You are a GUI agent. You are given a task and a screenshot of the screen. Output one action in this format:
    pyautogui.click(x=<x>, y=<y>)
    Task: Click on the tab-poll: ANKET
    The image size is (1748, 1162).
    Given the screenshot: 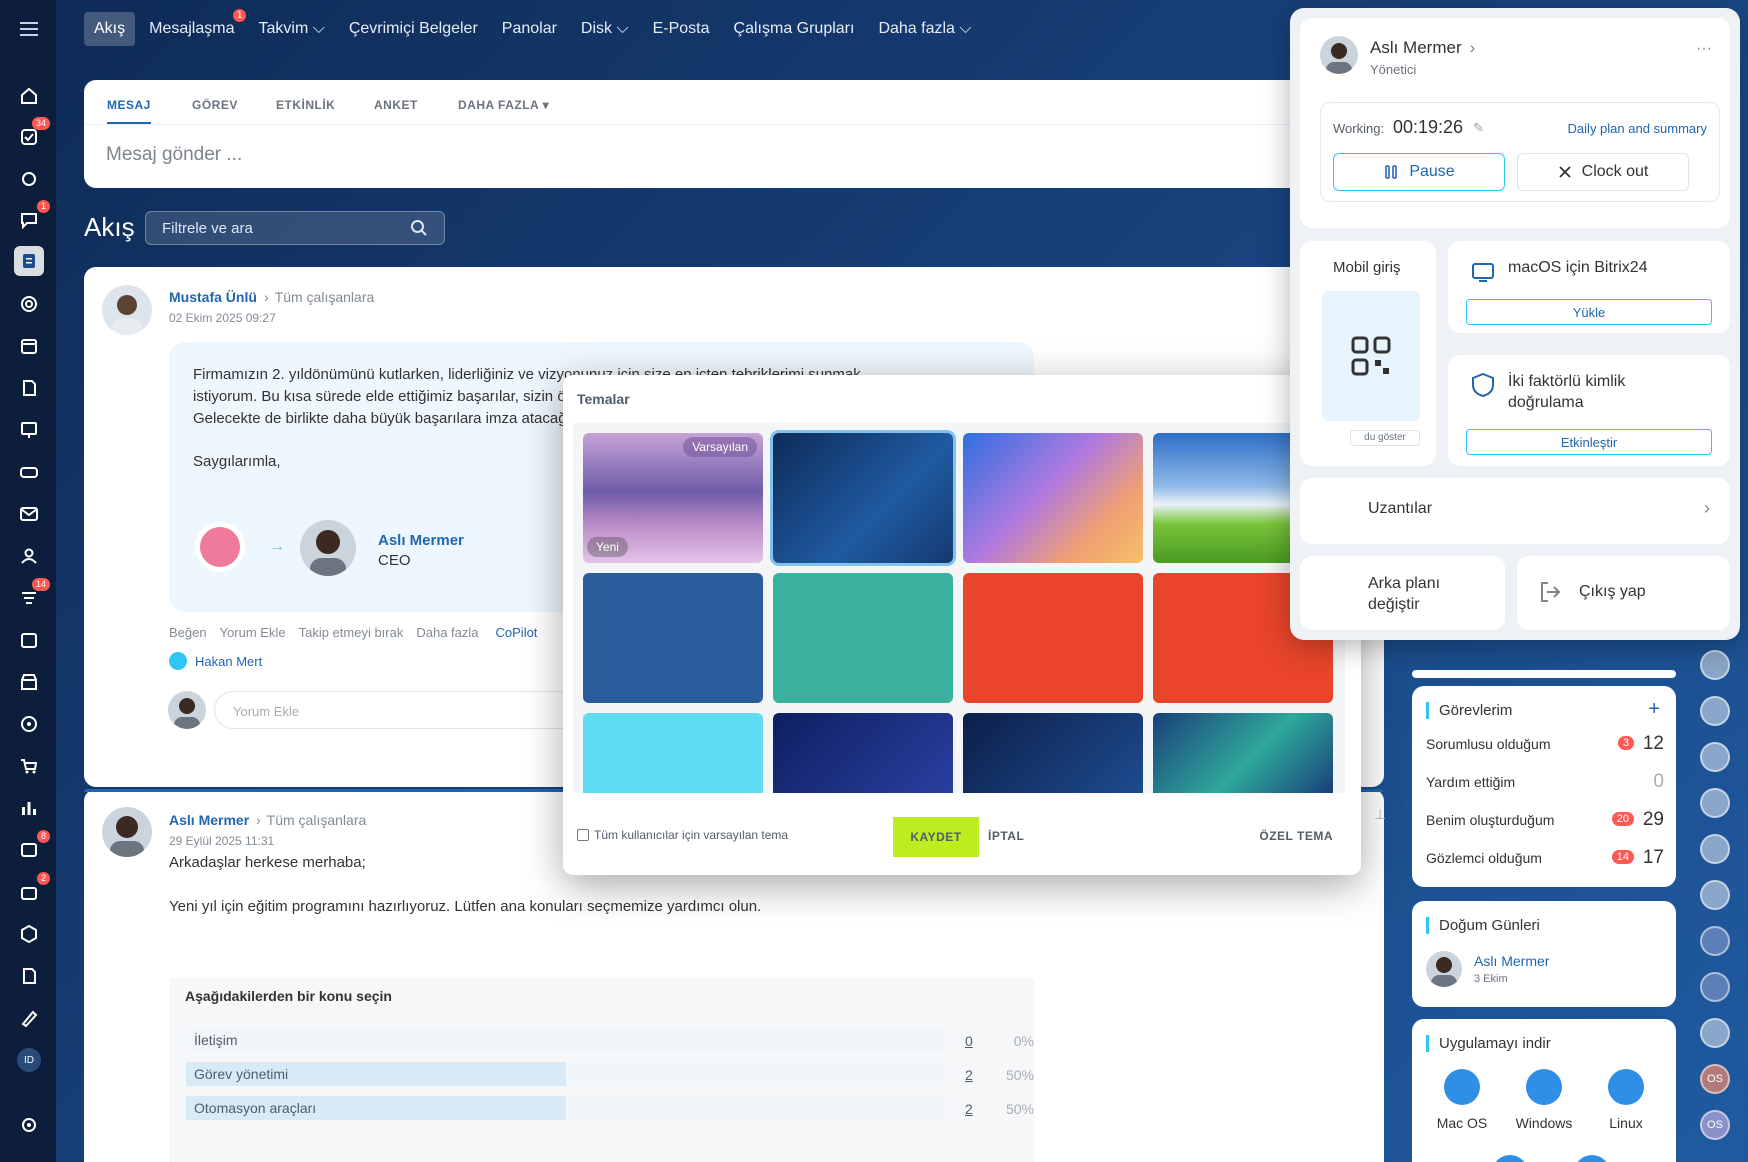 What is the action you would take?
    pyautogui.click(x=396, y=105)
    